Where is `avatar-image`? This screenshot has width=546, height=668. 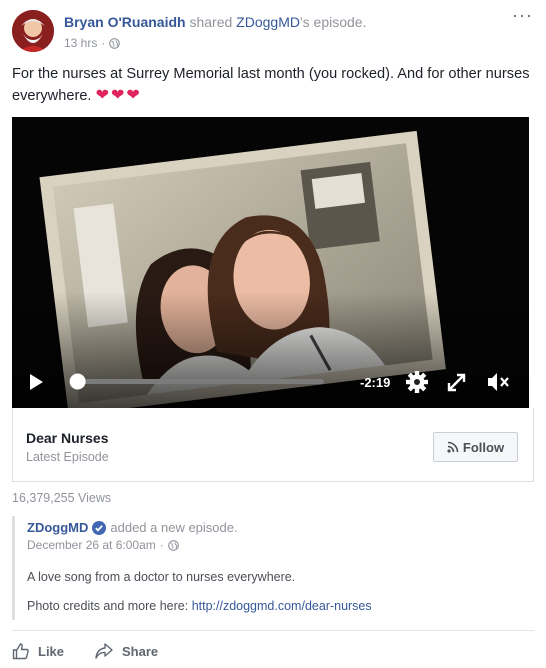 avatar-image is located at coordinates (33, 31).